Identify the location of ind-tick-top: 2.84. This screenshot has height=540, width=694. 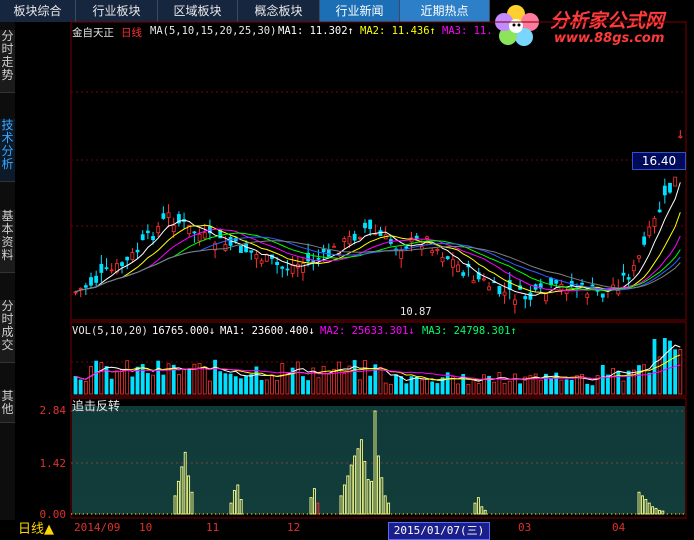
(53, 410).